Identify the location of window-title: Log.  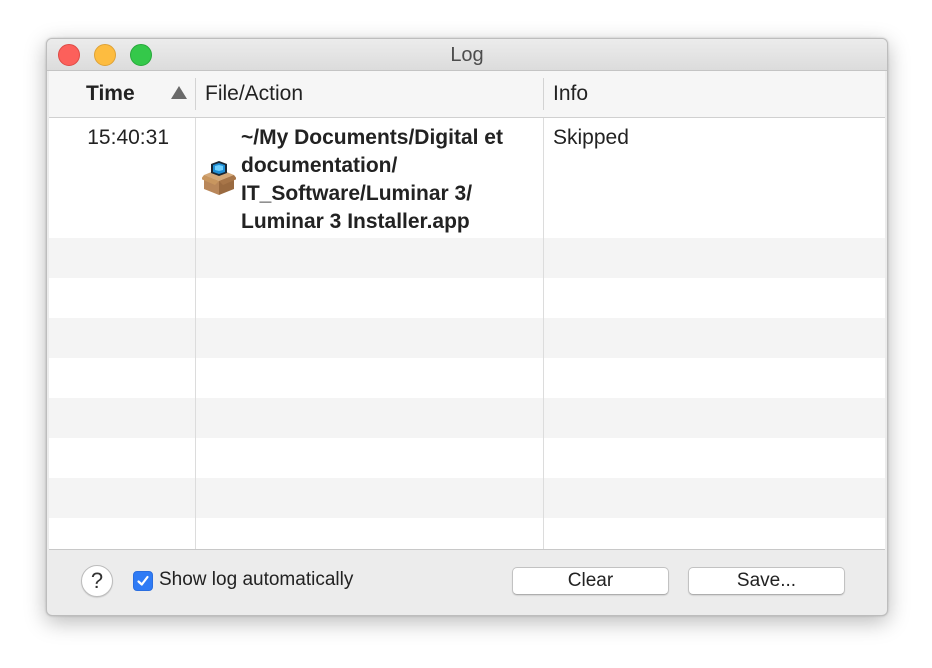
(467, 55).